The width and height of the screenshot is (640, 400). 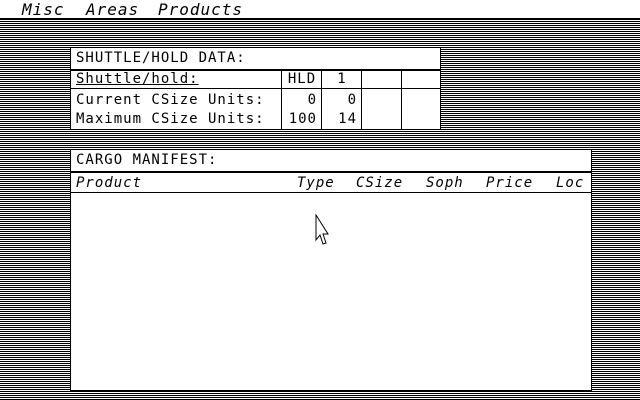 What do you see at coordinates (137, 79) in the screenshot?
I see `shuttle-hold-label: Shuttle/hold:` at bounding box center [137, 79].